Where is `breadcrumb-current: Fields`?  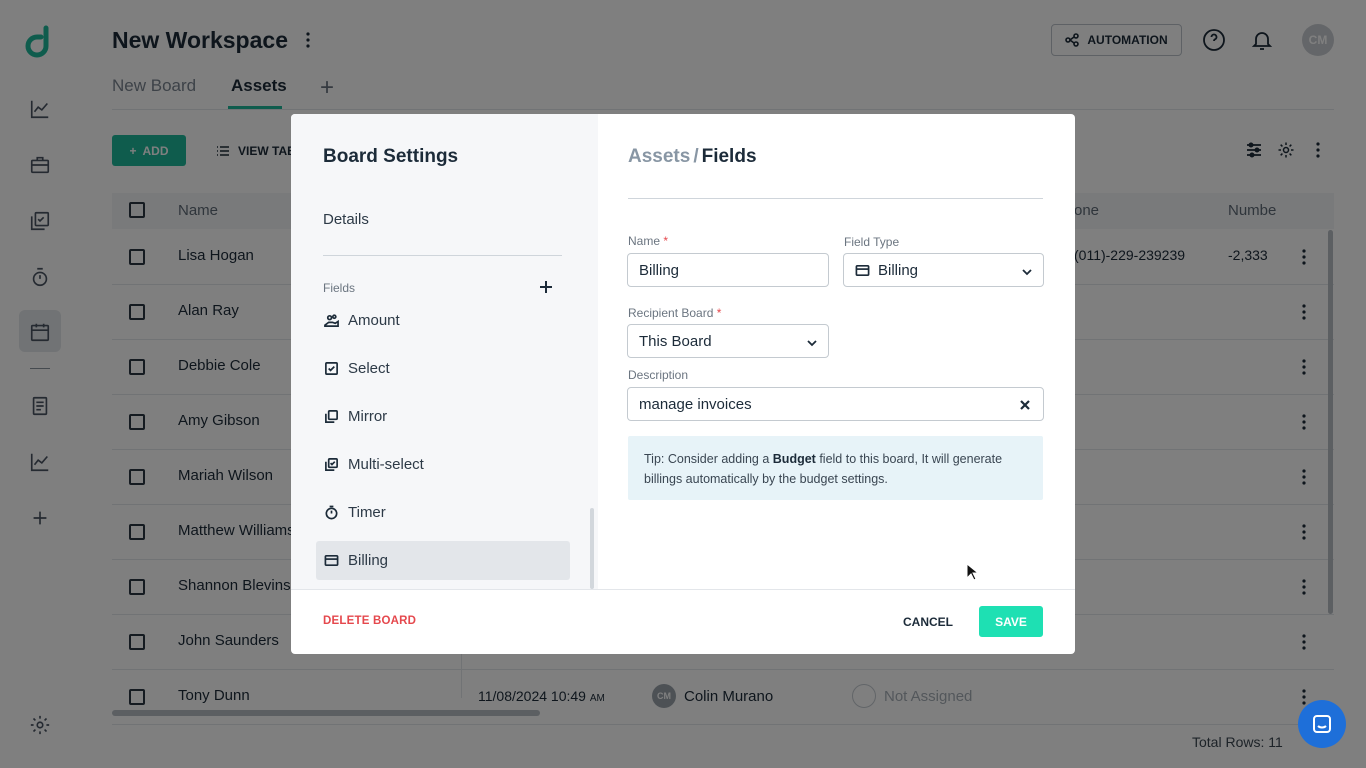
breadcrumb-current: Fields is located at coordinates (729, 156).